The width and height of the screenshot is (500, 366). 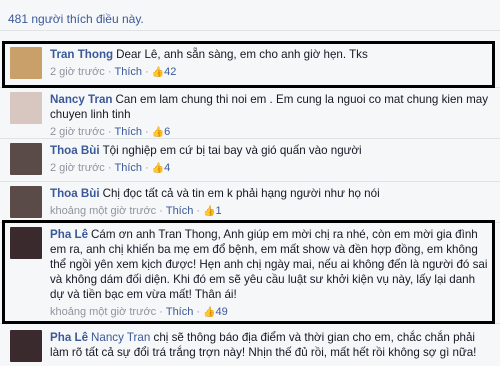 I want to click on like-count: 42, so click(x=170, y=72).